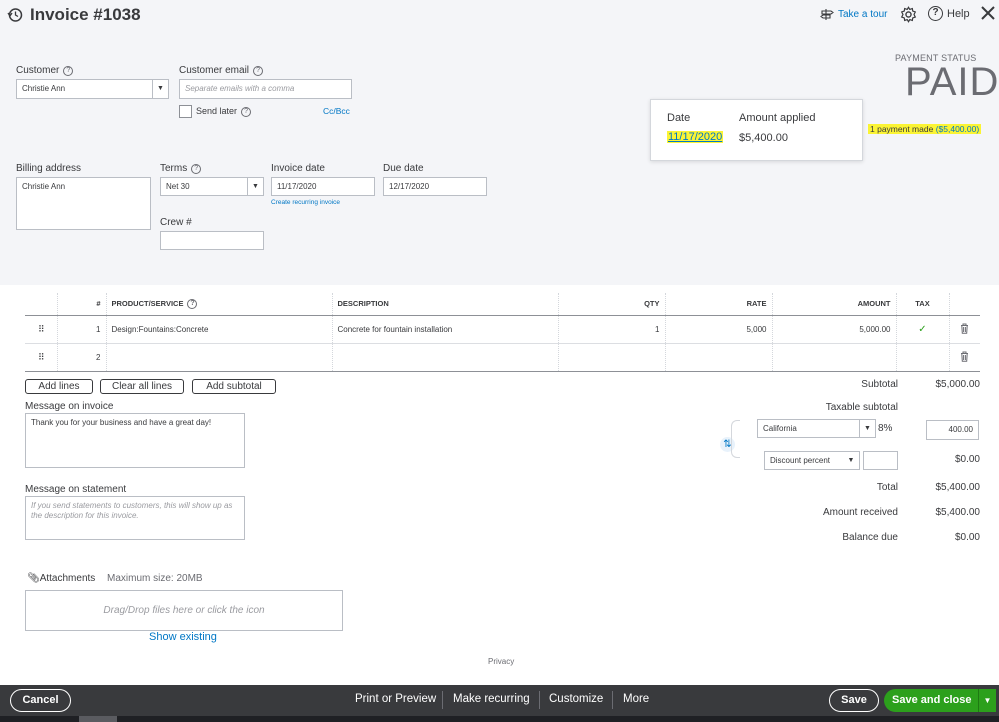 The image size is (999, 722). Describe the element at coordinates (735, 439) in the screenshot. I see `tax-bracket` at that location.